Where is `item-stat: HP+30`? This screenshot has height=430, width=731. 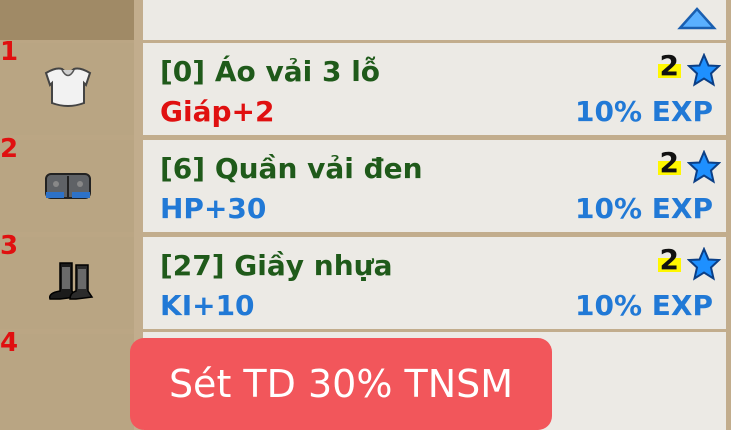
item-stat: HP+30 is located at coordinates (213, 208).